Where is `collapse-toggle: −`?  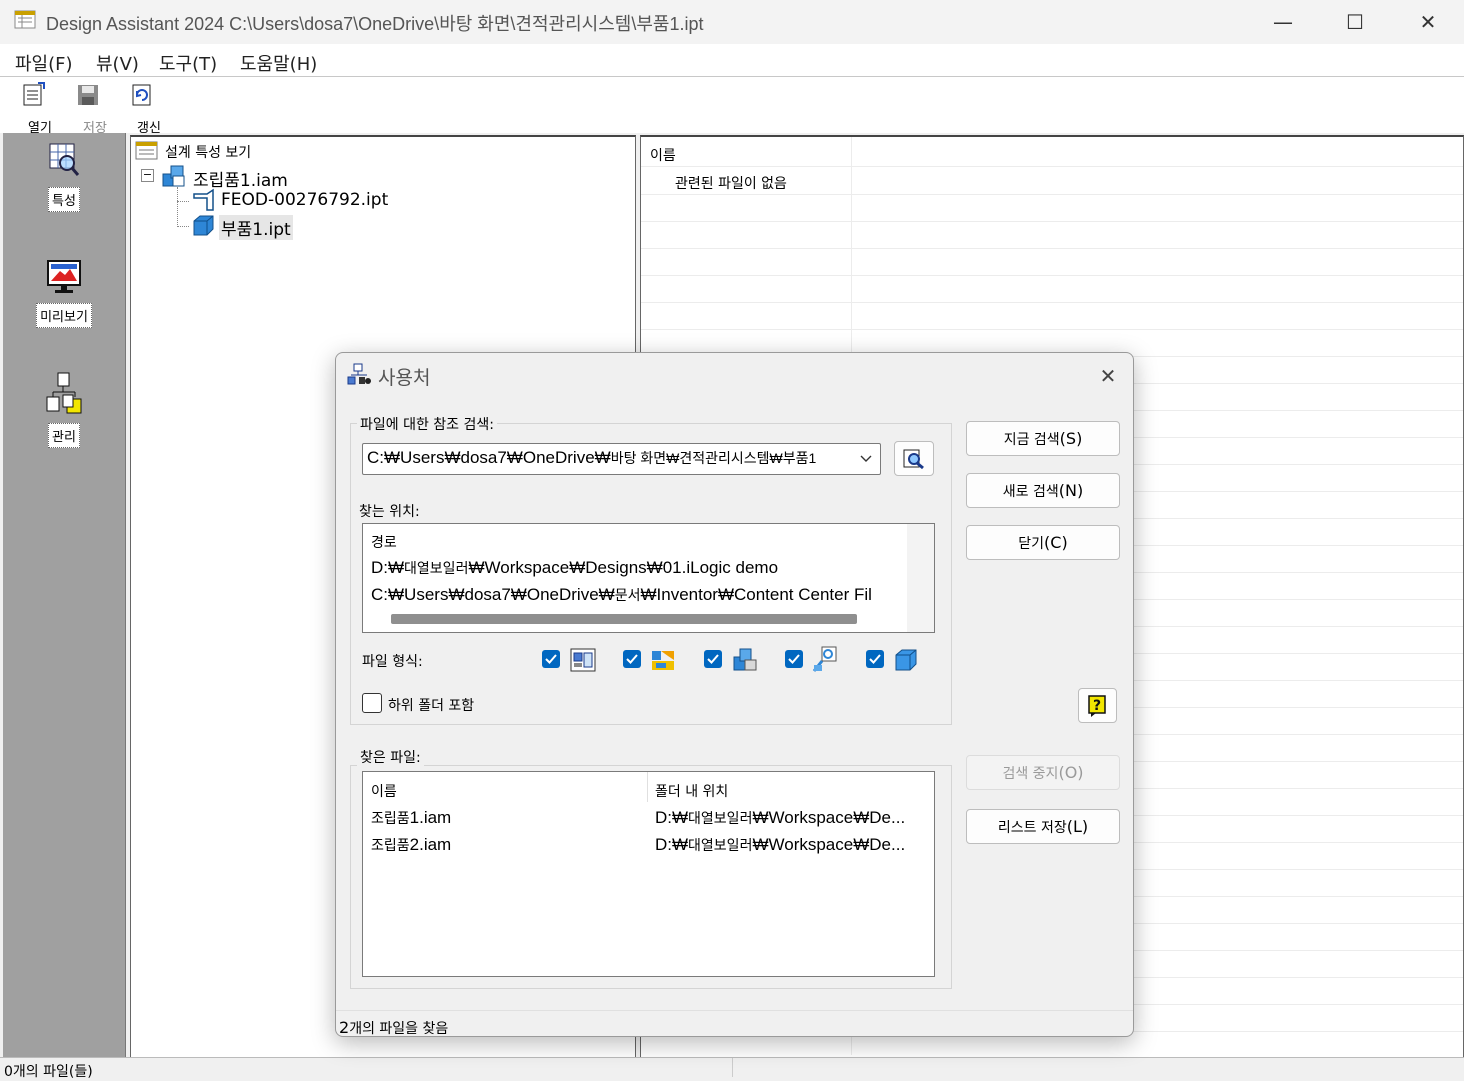 collapse-toggle: − is located at coordinates (147, 175).